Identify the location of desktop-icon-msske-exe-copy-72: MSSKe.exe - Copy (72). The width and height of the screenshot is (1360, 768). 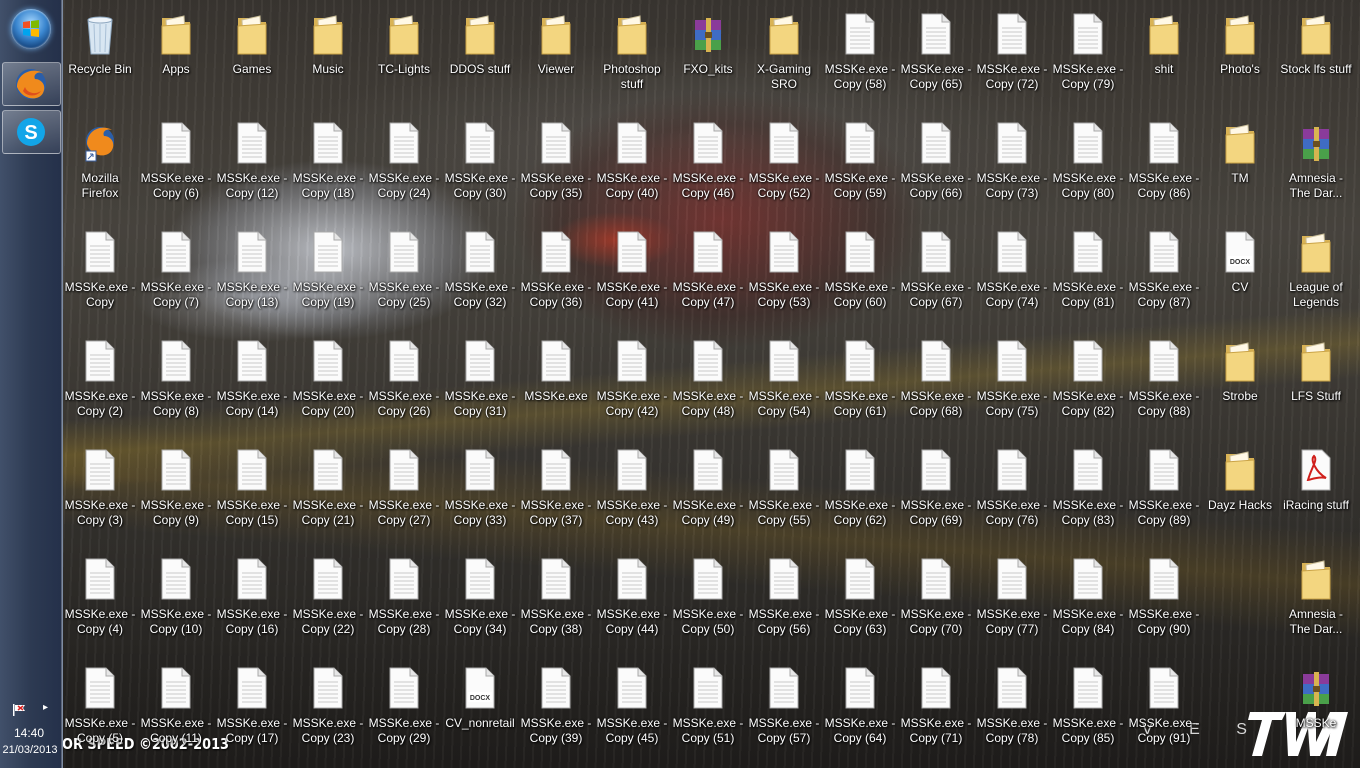
(1012, 56).